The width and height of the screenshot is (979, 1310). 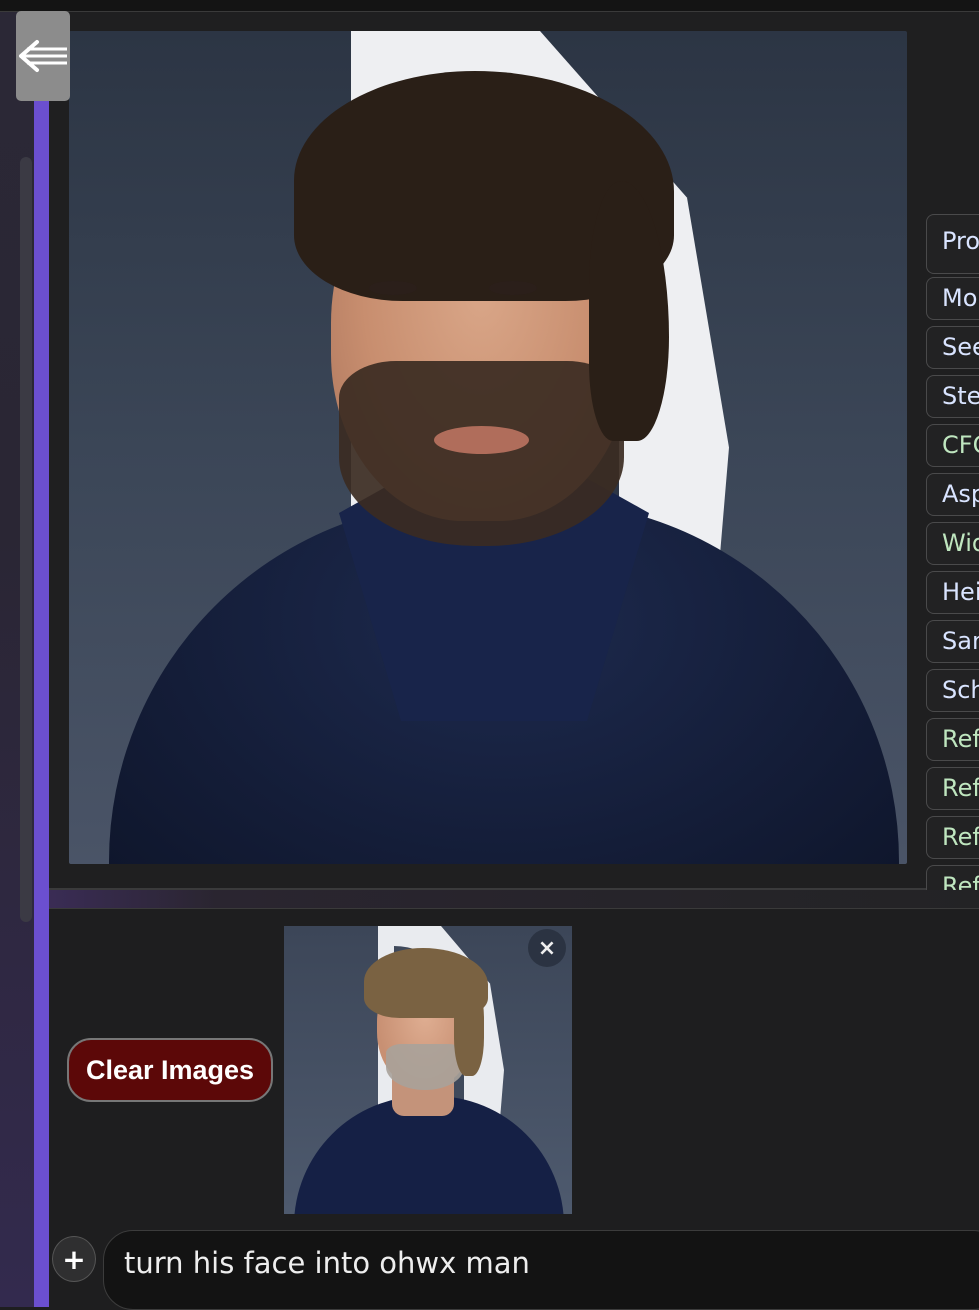 What do you see at coordinates (952, 877) in the screenshot?
I see `param-ref-4: Ref` at bounding box center [952, 877].